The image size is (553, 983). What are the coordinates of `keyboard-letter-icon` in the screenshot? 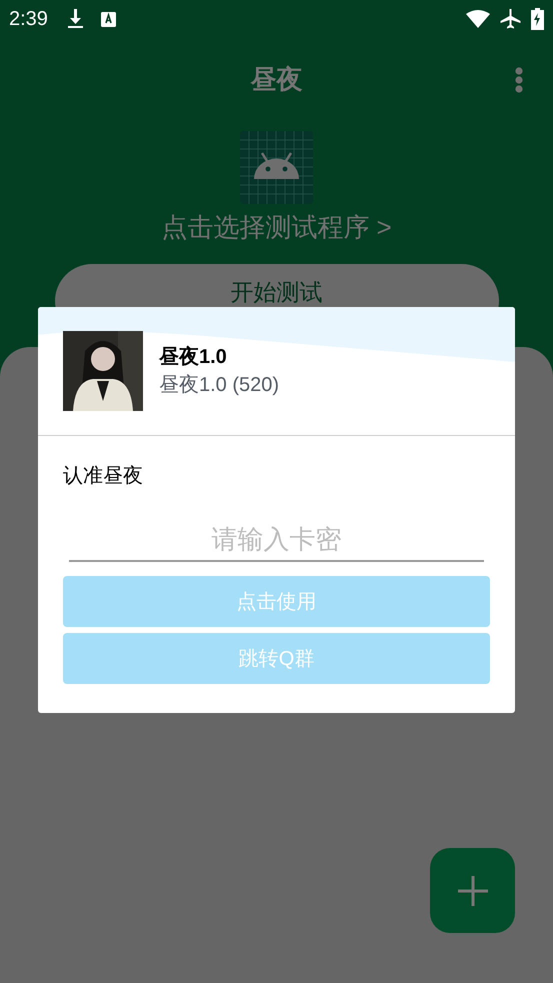 It's located at (108, 19).